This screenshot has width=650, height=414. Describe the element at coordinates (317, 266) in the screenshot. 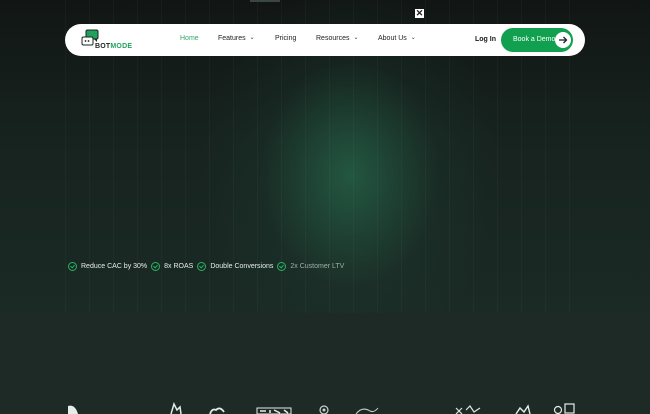

I see `benefit-label: 2x Customer LTV` at that location.